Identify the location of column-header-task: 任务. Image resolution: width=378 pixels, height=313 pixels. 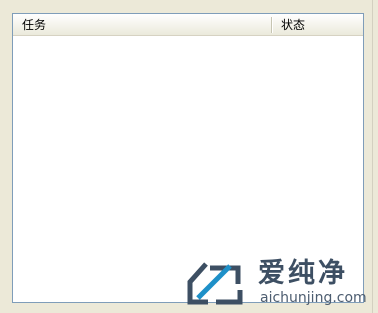
(143, 24).